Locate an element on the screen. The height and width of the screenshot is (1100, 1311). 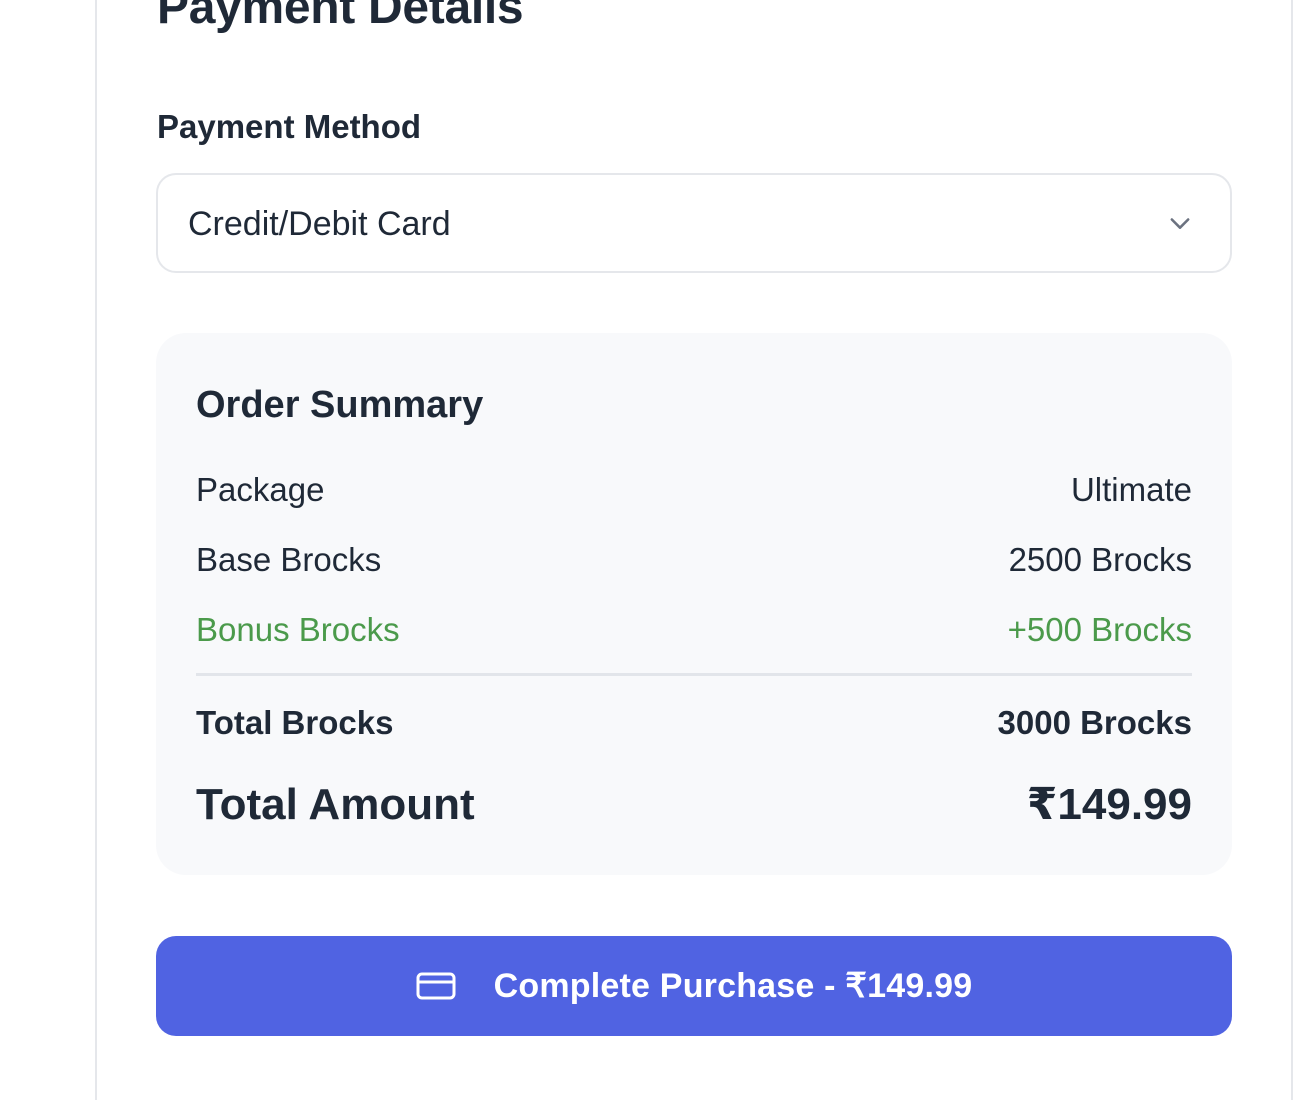
complete-purchase-button: Complete Purchase - ₹149.99 is located at coordinates (694, 986).